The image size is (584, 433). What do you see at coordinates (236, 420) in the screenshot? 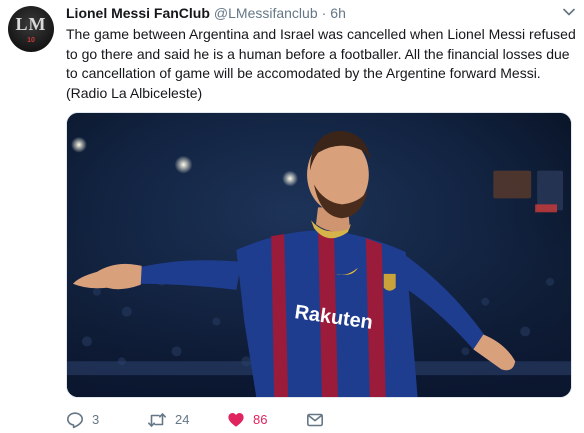
I see `heart-icon` at bounding box center [236, 420].